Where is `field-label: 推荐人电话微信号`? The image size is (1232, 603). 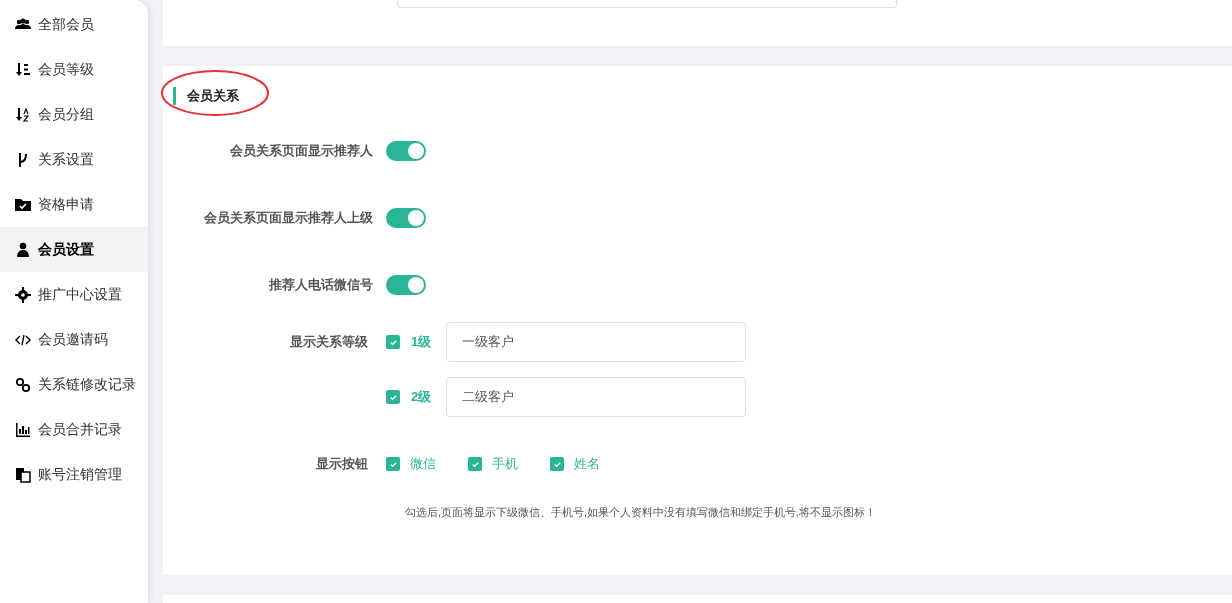
field-label: 推荐人电话微信号 is located at coordinates (321, 285).